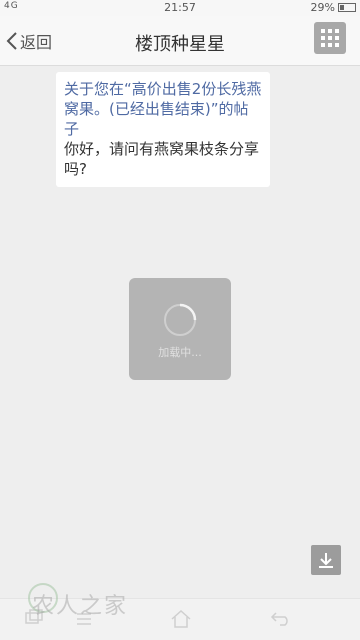  I want to click on home-button, so click(181, 621).